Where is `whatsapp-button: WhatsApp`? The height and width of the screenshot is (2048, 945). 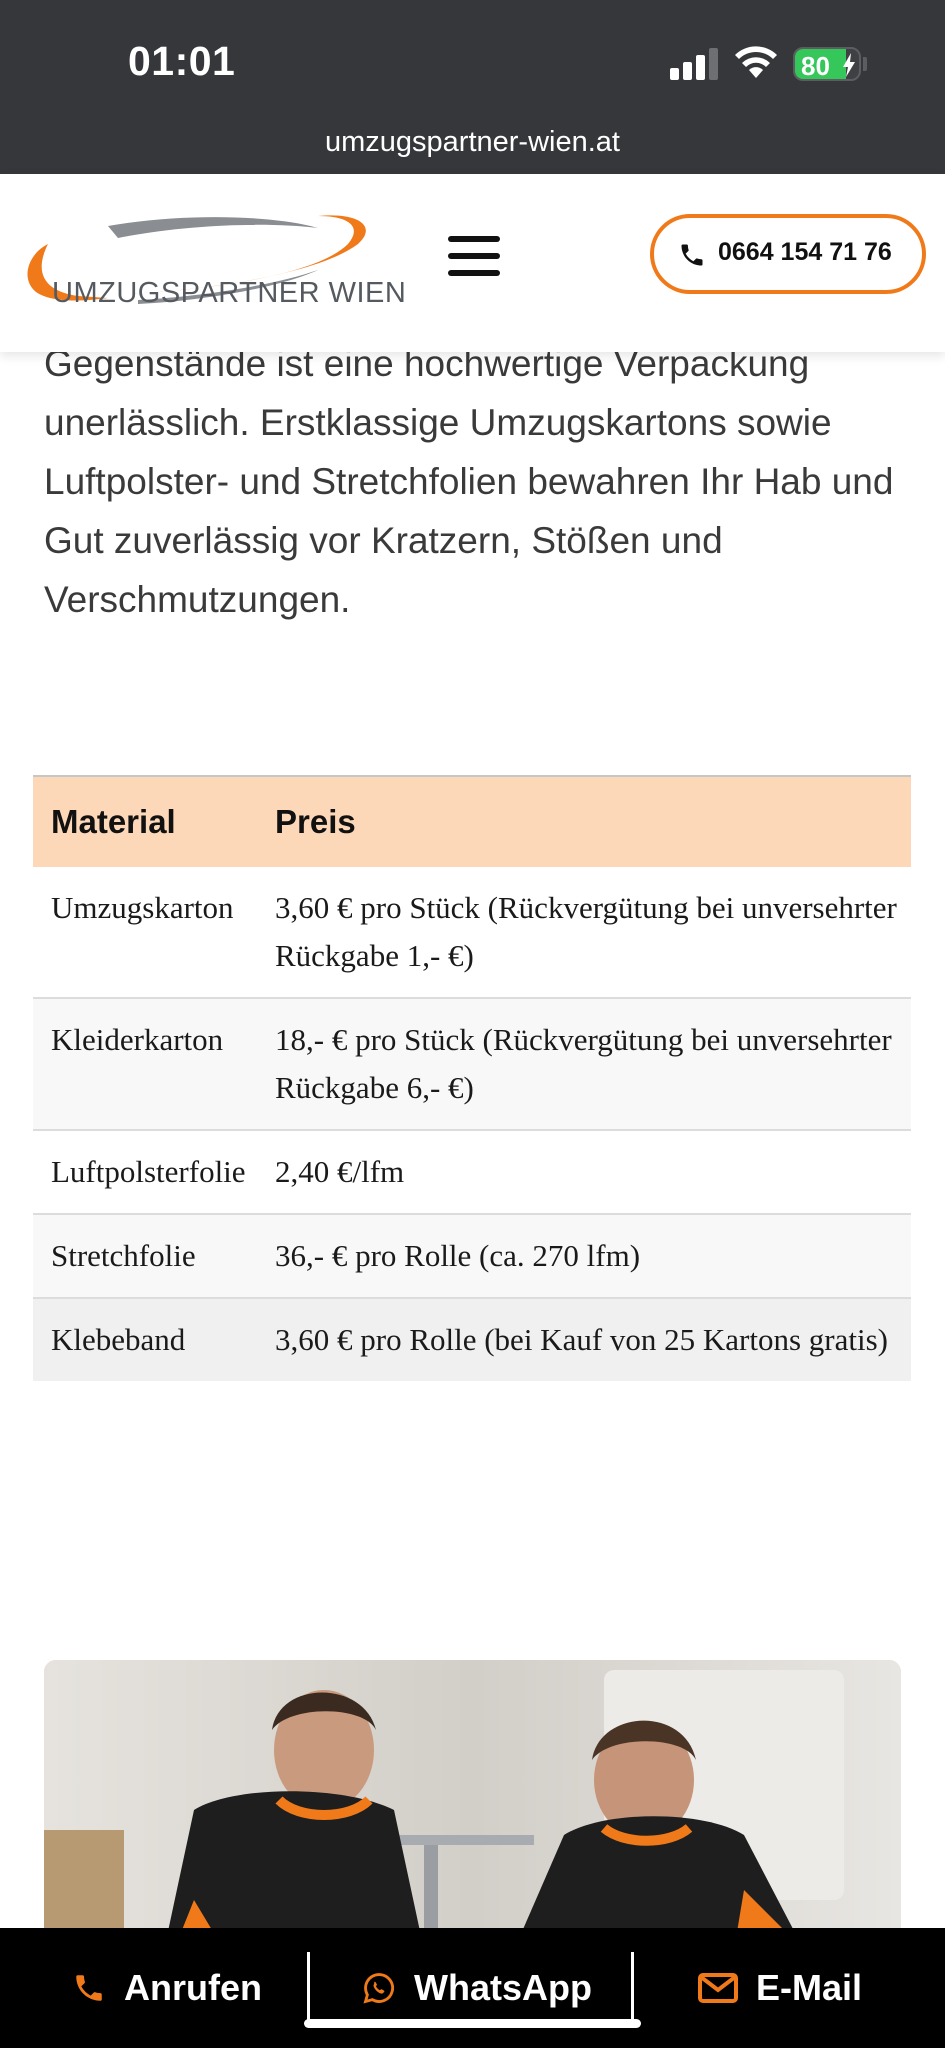 whatsapp-button: WhatsApp is located at coordinates (477, 1988).